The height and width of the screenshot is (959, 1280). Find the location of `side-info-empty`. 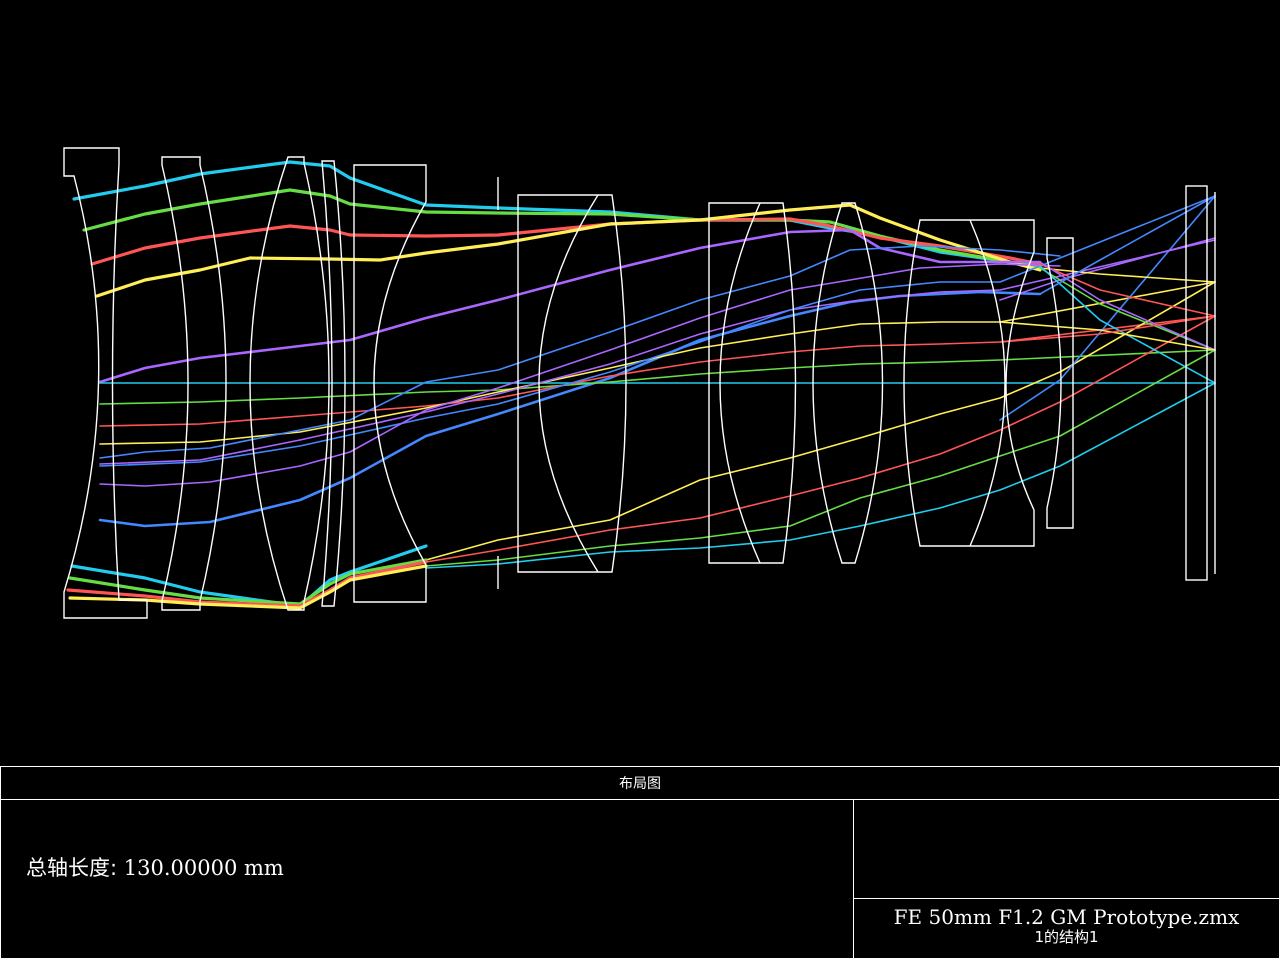

side-info-empty is located at coordinates (1066, 849).